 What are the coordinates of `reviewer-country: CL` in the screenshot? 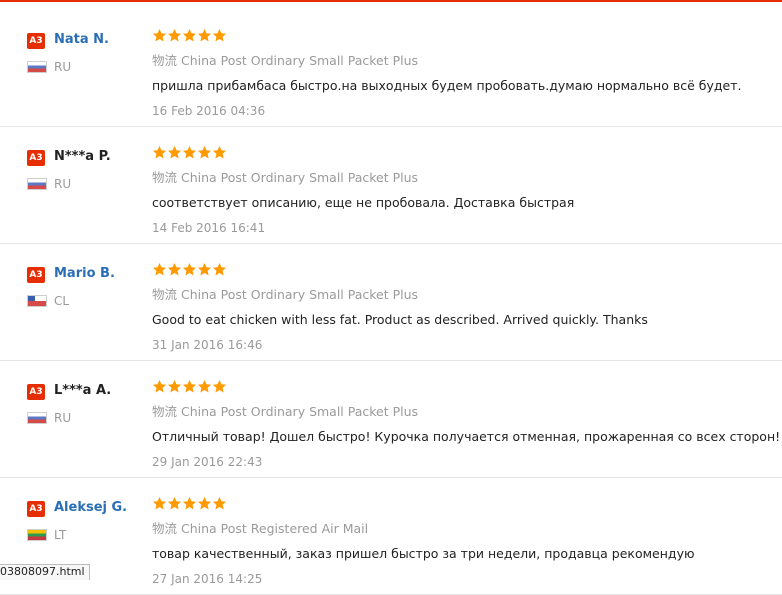 It's located at (62, 301).